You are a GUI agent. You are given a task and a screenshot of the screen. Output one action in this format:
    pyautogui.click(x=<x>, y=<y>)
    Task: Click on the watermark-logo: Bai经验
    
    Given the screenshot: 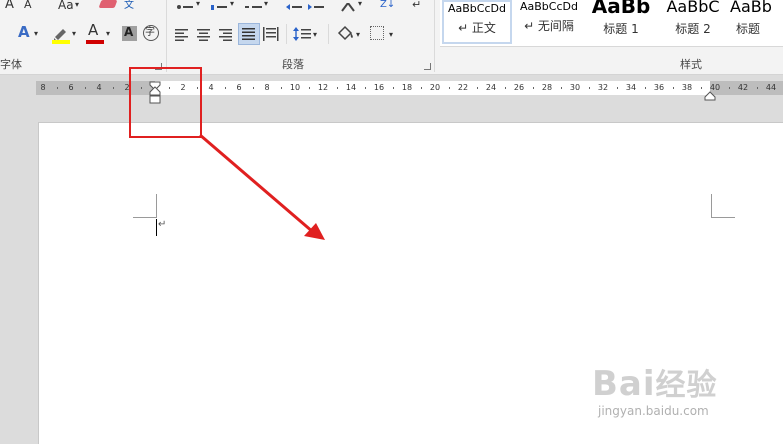 What is the action you would take?
    pyautogui.click(x=655, y=384)
    